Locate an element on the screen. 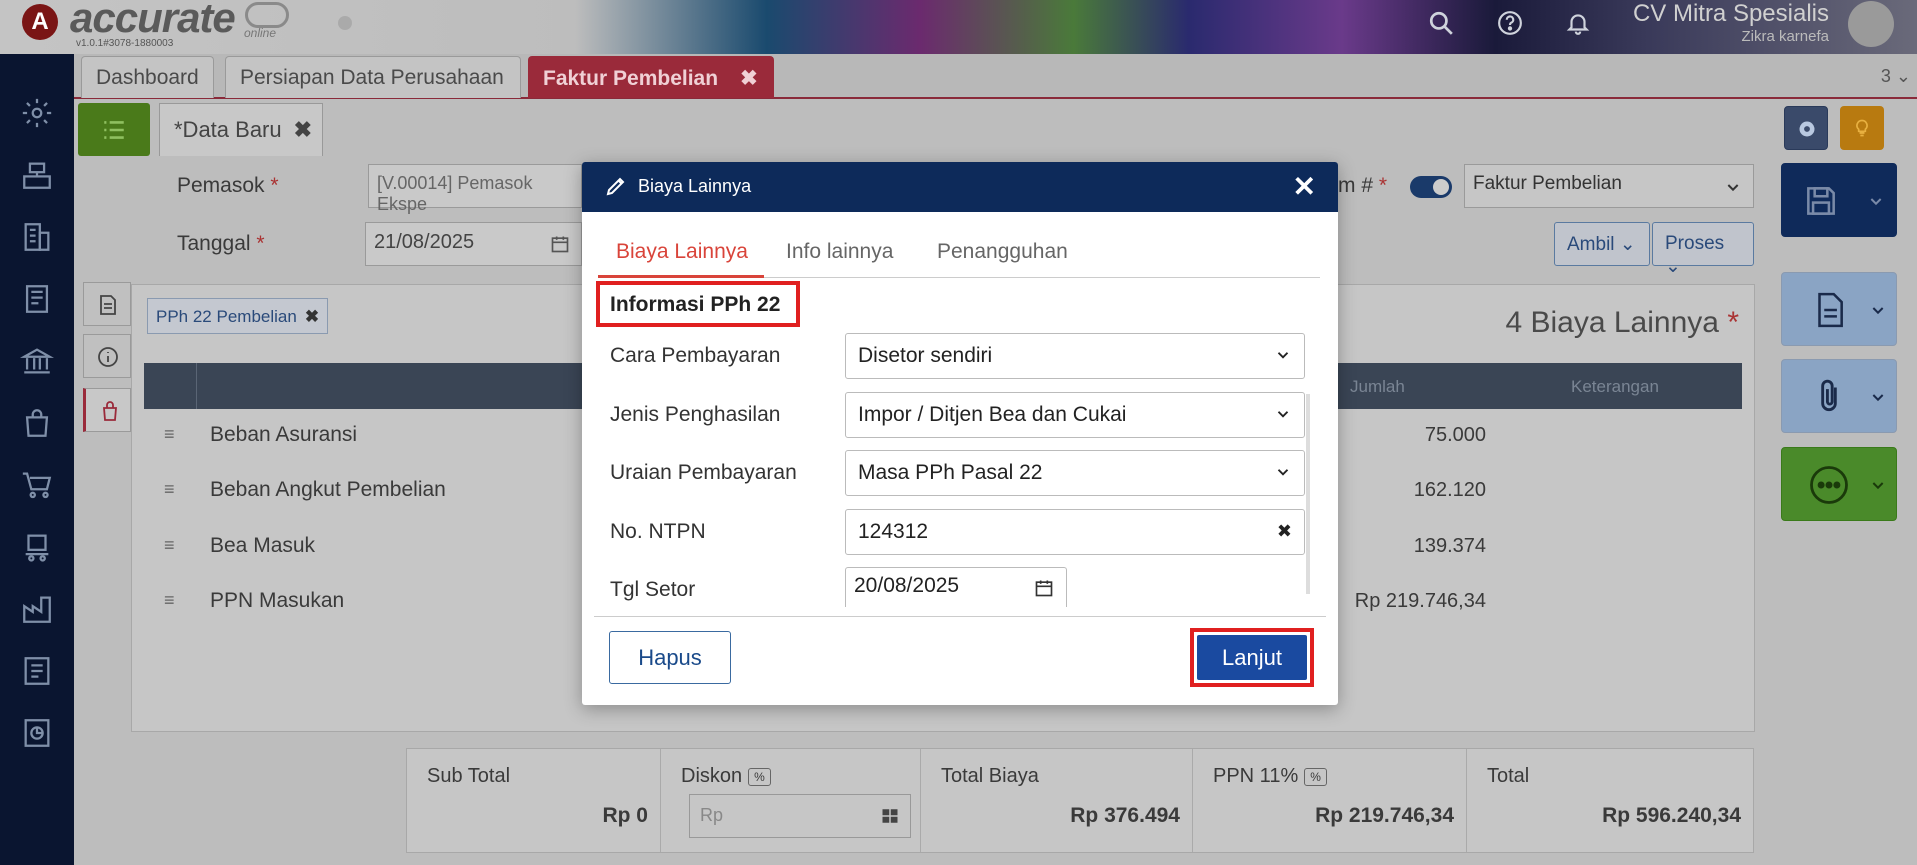  info-tab is located at coordinates (107, 356).